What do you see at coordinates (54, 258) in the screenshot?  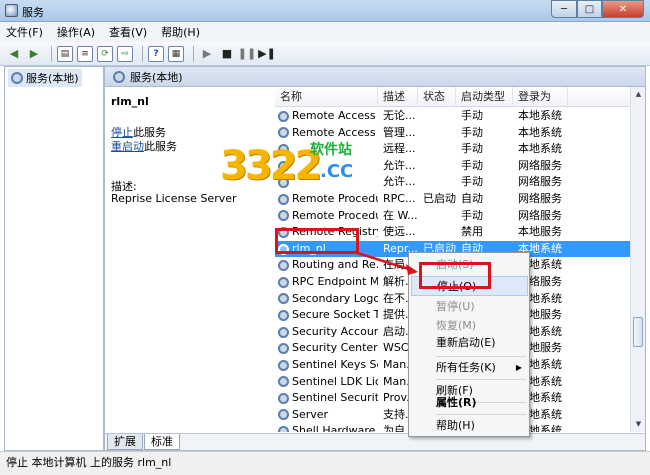 I see `console-tree: 服务(本地)` at bounding box center [54, 258].